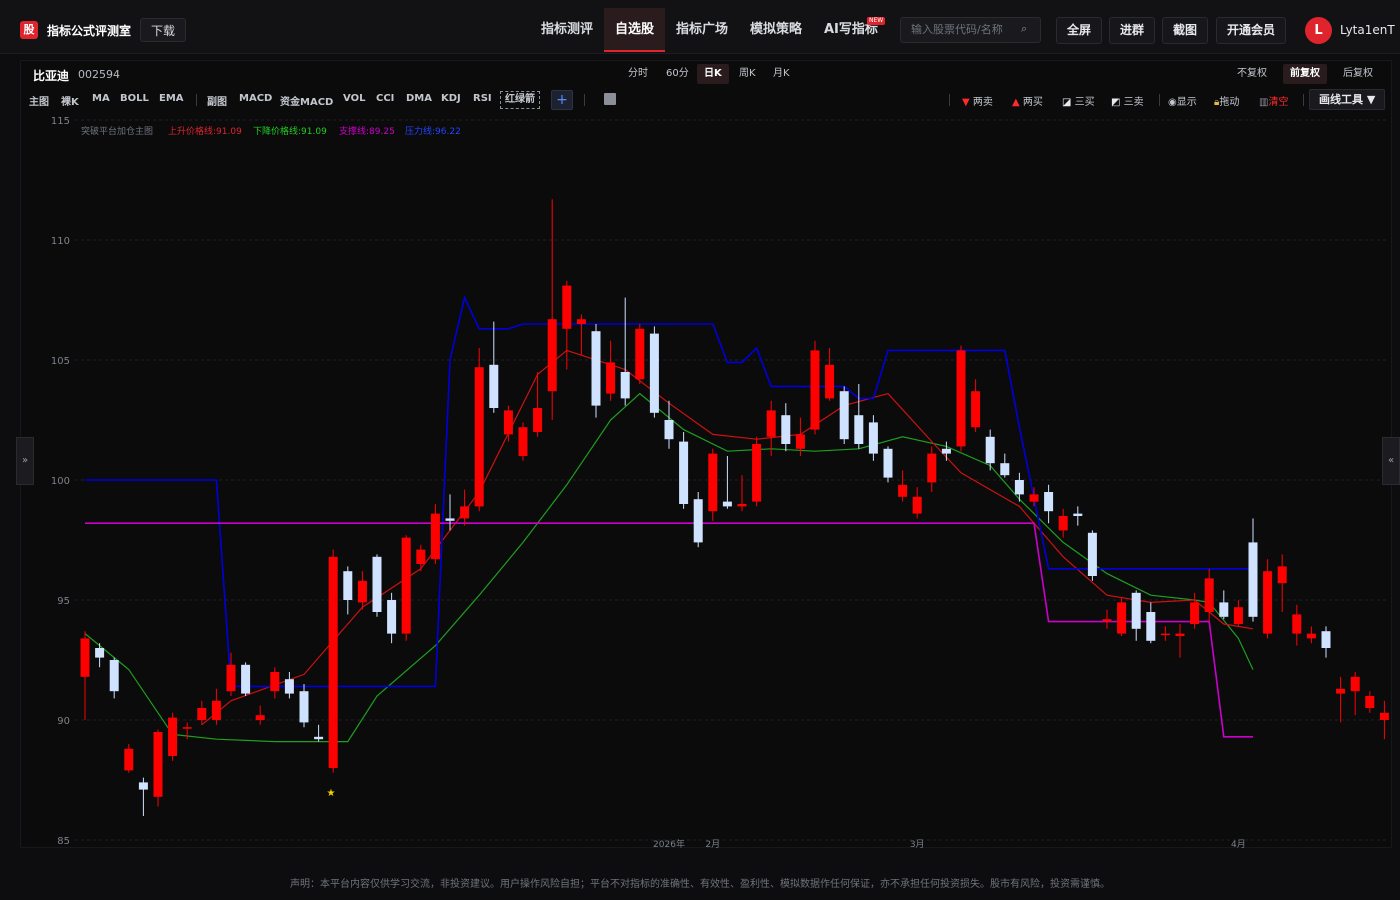 The height and width of the screenshot is (900, 1400). What do you see at coordinates (1226, 100) in the screenshot?
I see `drag-toggle: 🔒︎拖动` at bounding box center [1226, 100].